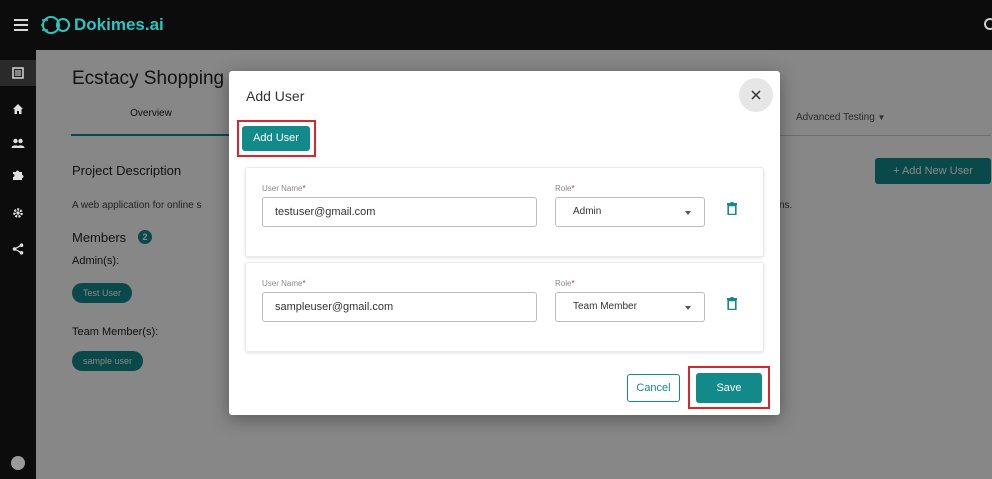 The height and width of the screenshot is (479, 992). I want to click on share-icon, so click(18, 249).